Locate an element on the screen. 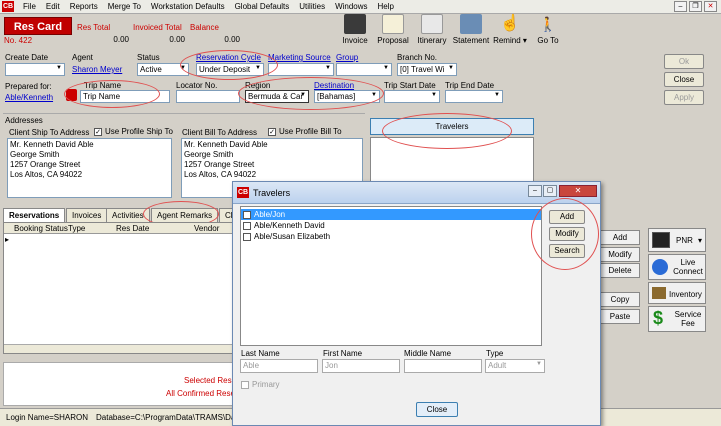 This screenshot has height=426, width=721. menu-windows: Windows is located at coordinates (351, 5).